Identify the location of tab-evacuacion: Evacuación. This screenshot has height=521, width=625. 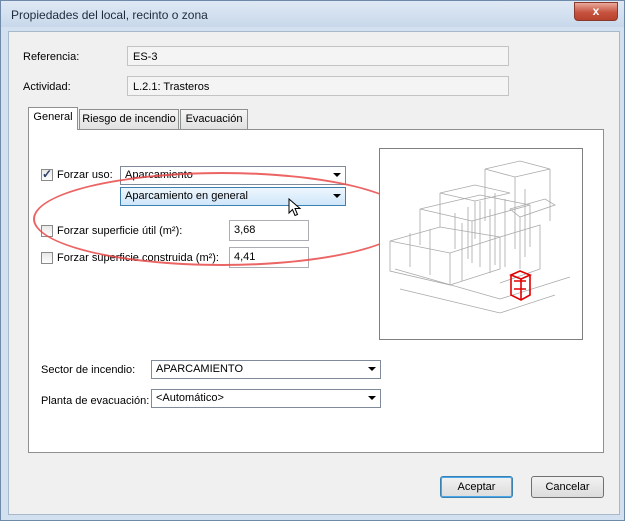
(214, 119).